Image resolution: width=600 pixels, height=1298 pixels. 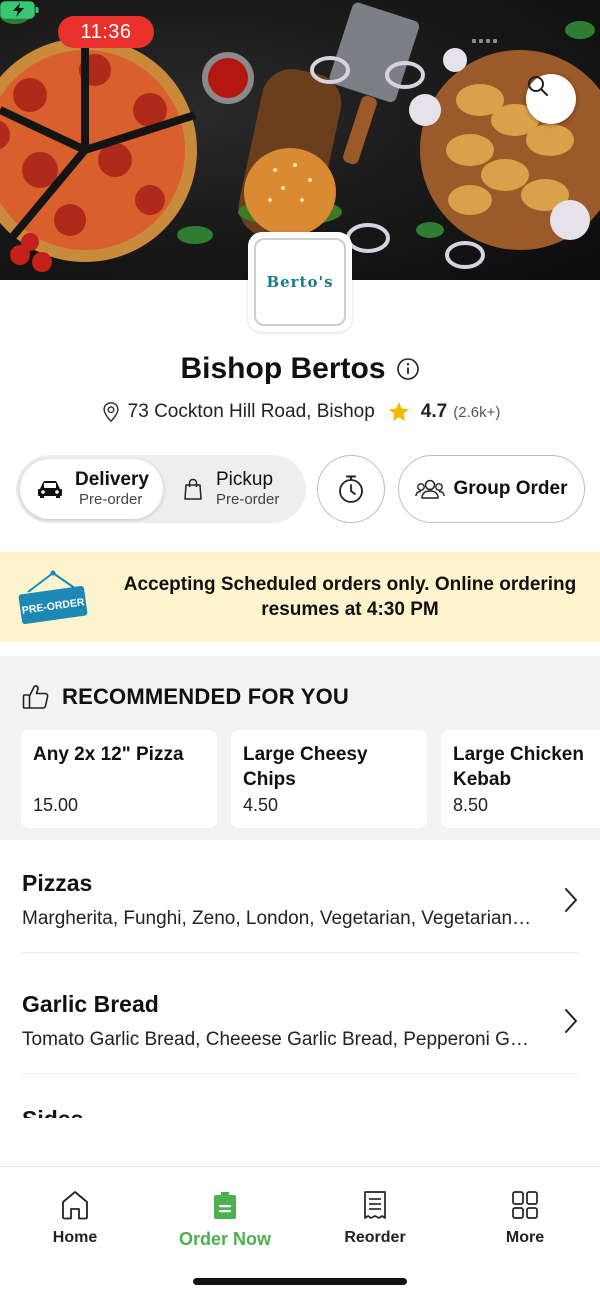 What do you see at coordinates (300, 1281) in the screenshot?
I see `home-indicator` at bounding box center [300, 1281].